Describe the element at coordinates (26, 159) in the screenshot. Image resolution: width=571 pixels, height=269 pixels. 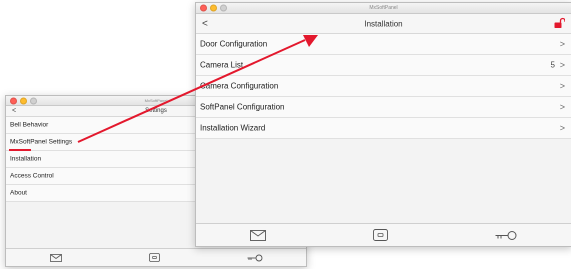
I see `settings-item-label: Installation` at that location.